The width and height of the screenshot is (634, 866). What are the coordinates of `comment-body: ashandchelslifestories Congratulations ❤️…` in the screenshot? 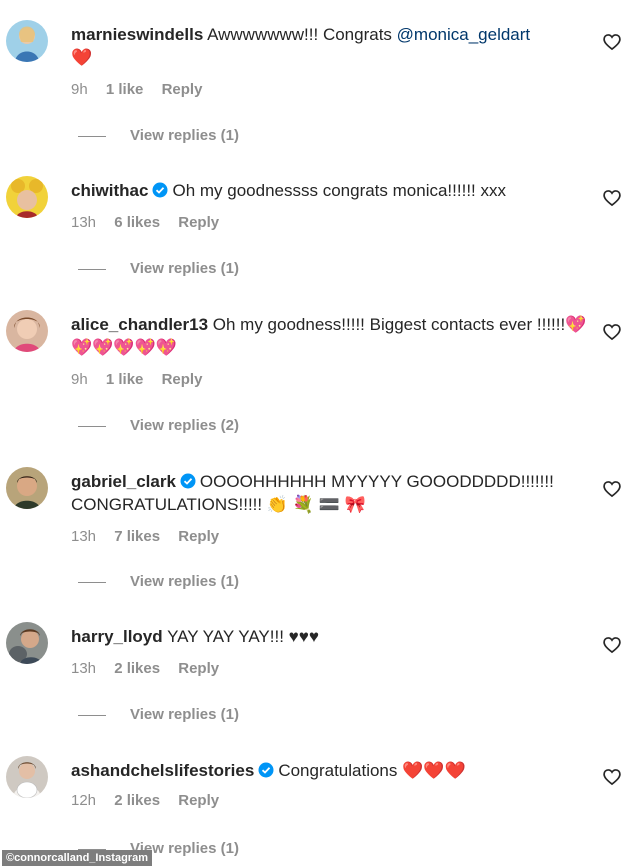 It's located at (333, 770).